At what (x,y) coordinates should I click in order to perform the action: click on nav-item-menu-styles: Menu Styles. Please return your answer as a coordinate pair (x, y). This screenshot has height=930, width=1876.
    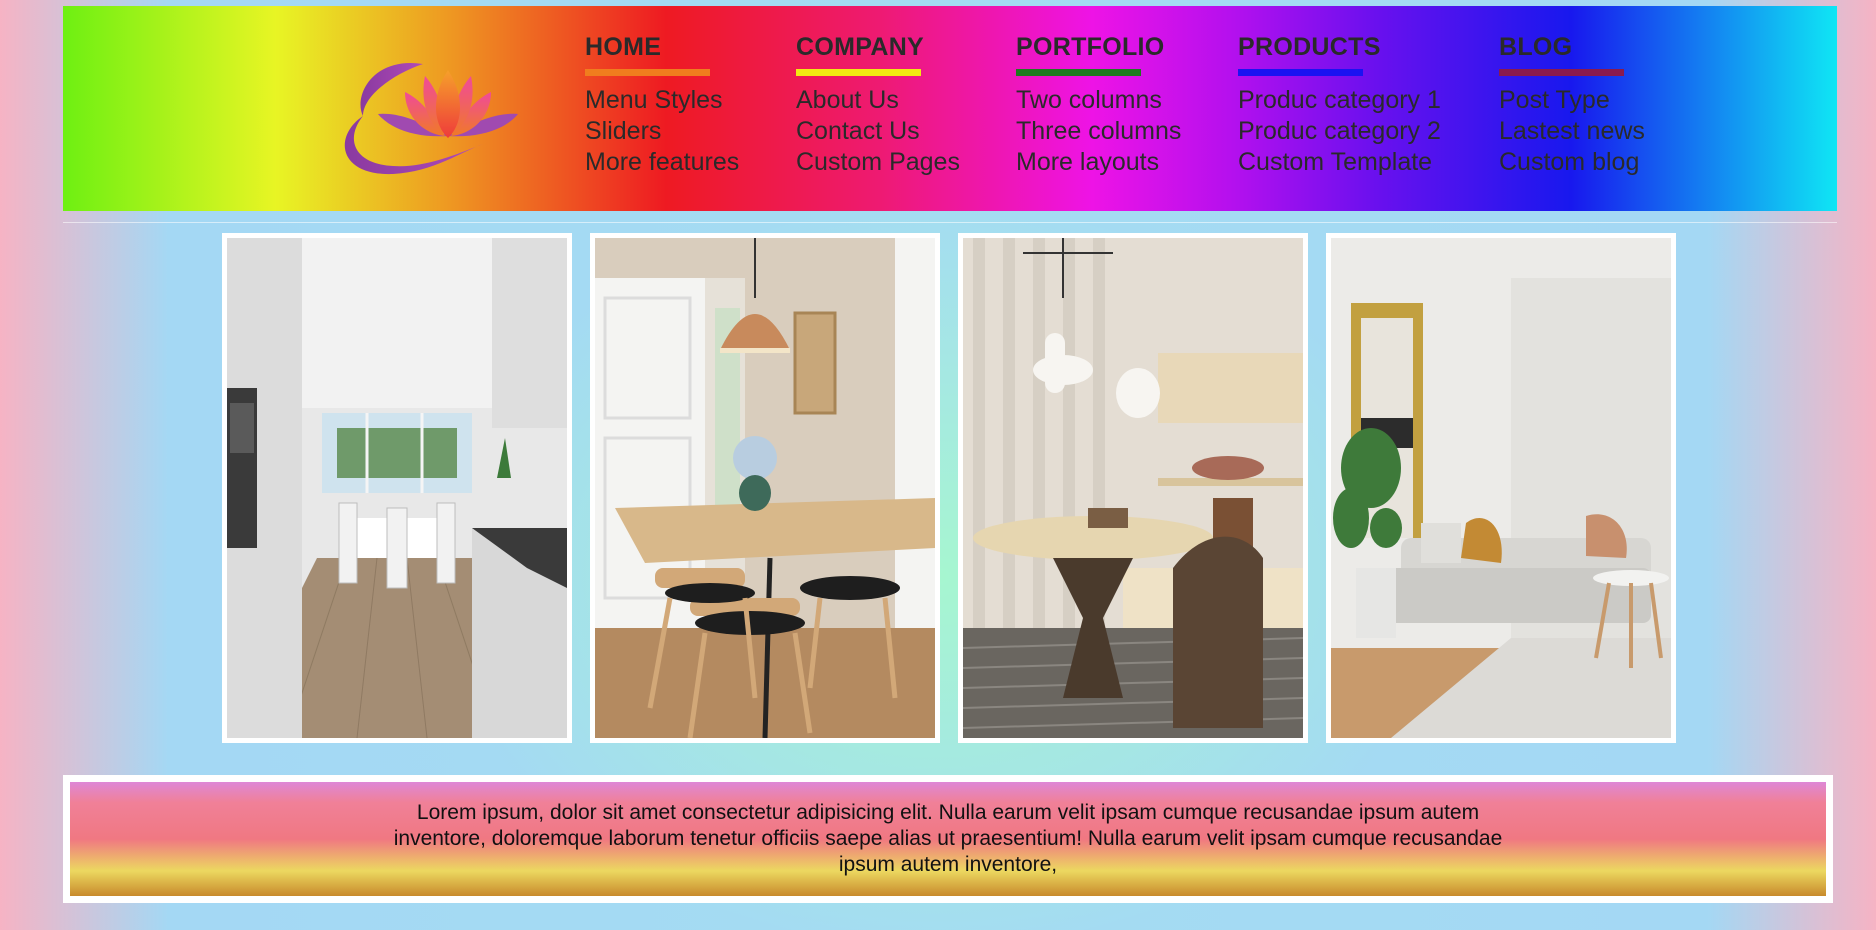
    Looking at the image, I should click on (662, 100).